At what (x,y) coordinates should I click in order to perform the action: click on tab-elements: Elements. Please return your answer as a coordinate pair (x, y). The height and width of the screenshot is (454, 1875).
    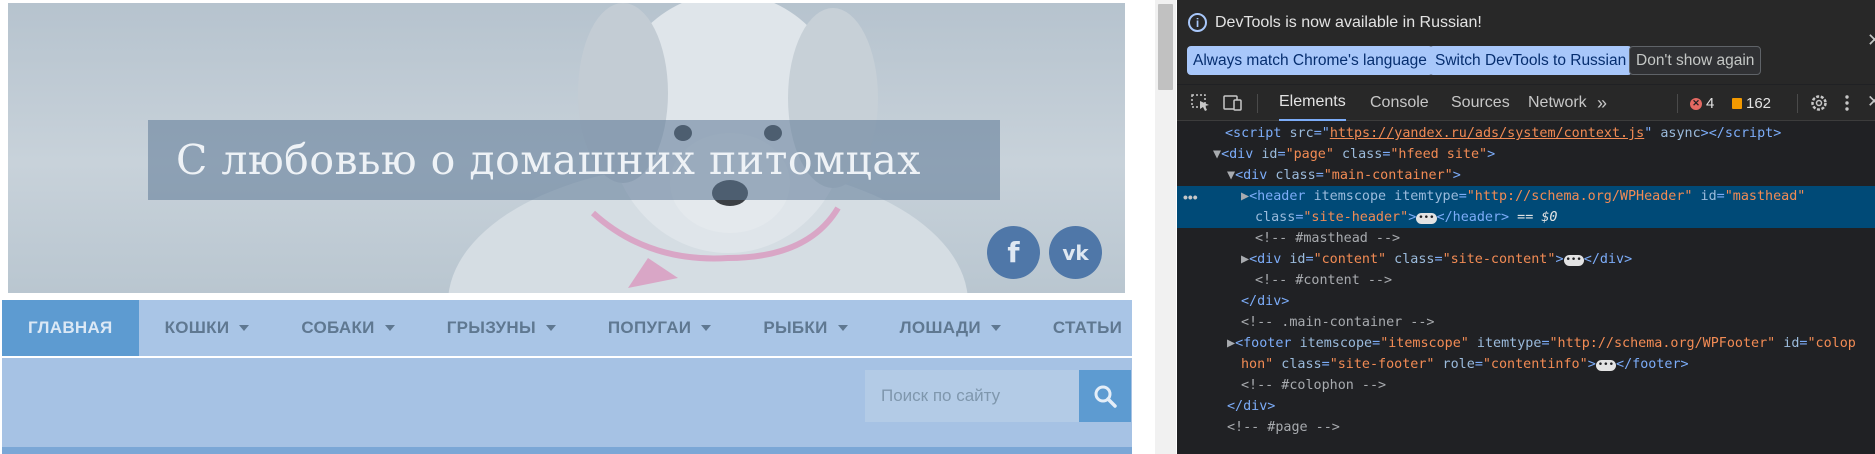
    Looking at the image, I should click on (1312, 103).